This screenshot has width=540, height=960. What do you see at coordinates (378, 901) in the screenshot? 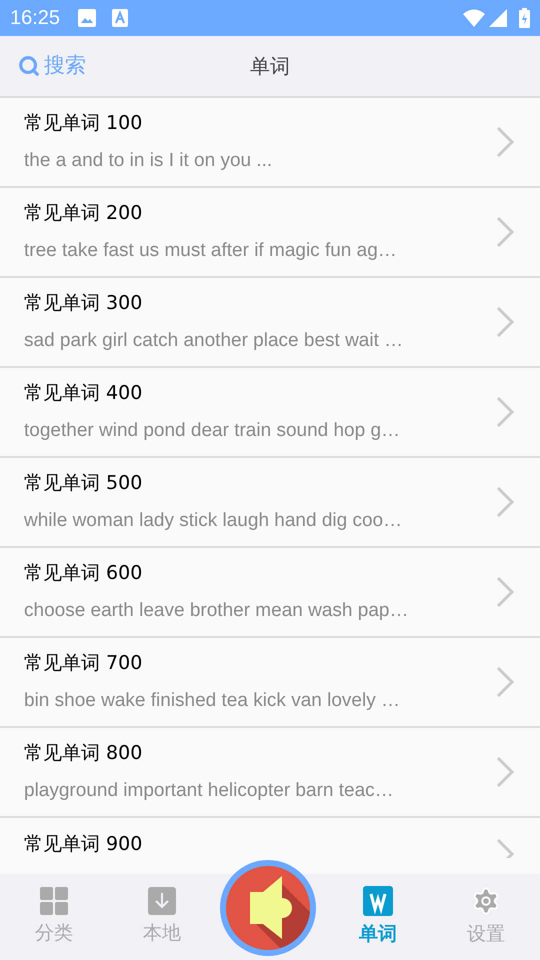
I see `w-logo-icon` at bounding box center [378, 901].